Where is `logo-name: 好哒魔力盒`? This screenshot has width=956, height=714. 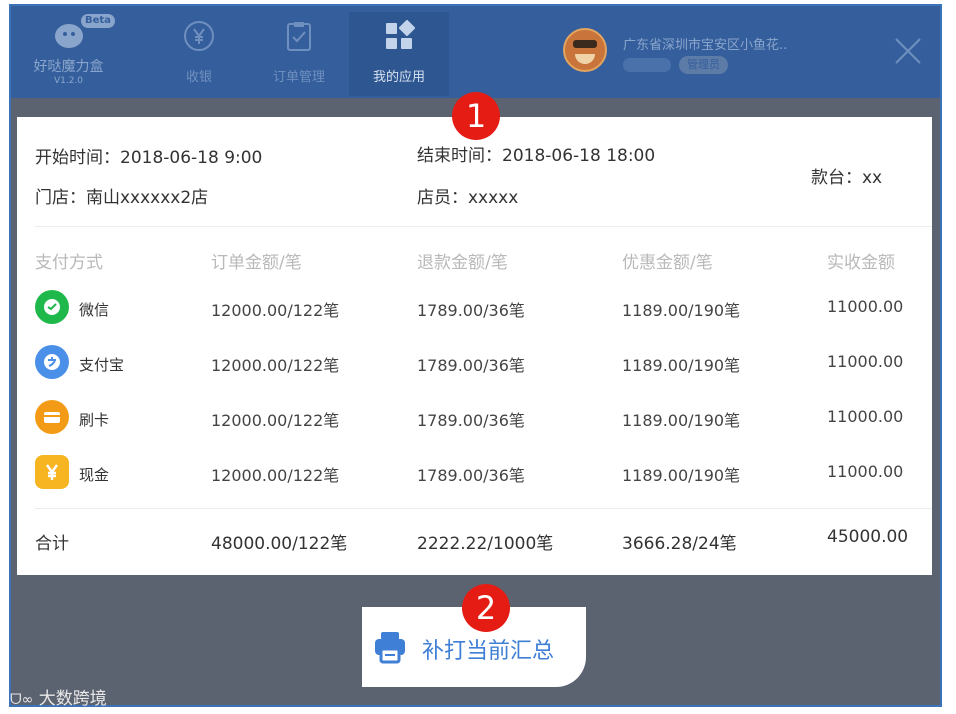
logo-name: 好哒魔力盒 is located at coordinates (68, 67).